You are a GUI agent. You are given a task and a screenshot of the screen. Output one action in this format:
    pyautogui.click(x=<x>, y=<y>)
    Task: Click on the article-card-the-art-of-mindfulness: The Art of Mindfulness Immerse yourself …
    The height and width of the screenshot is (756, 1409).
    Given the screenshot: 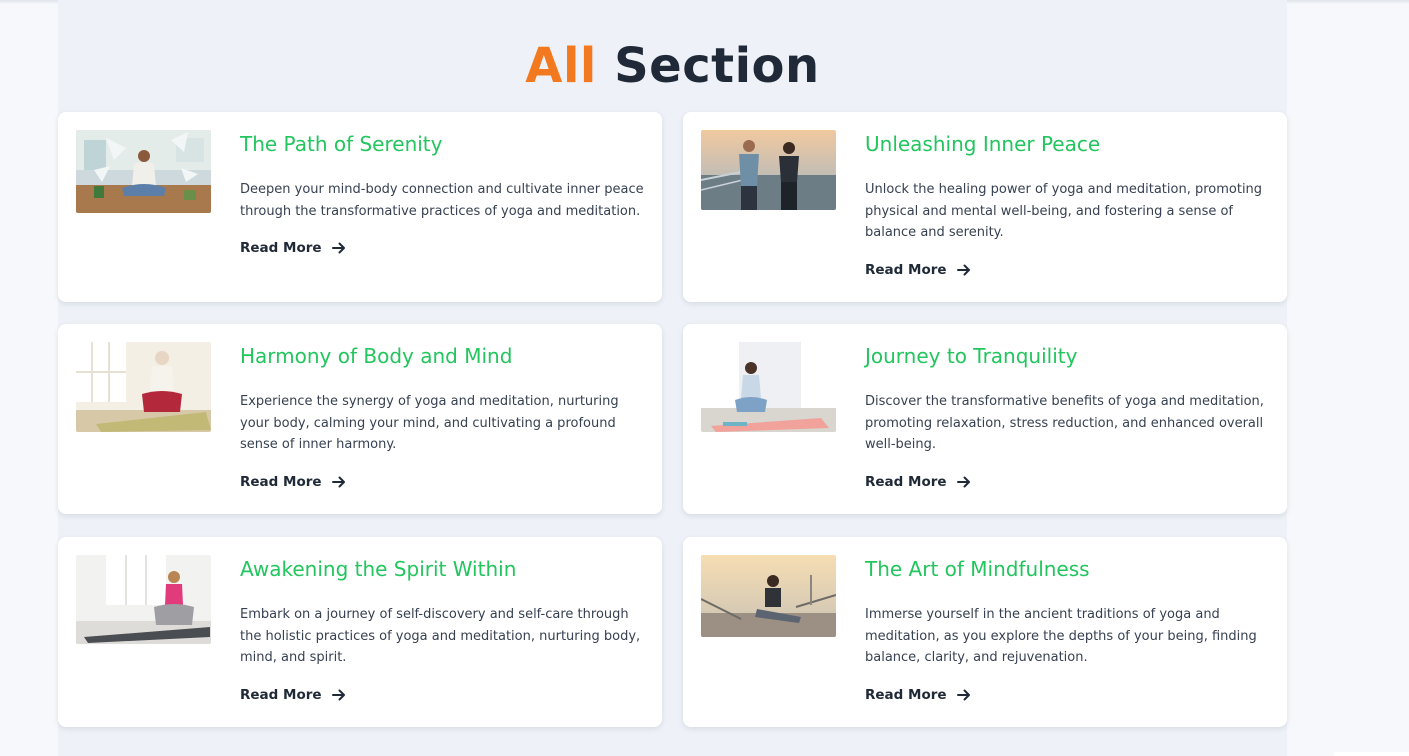 What is the action you would take?
    pyautogui.click(x=985, y=632)
    